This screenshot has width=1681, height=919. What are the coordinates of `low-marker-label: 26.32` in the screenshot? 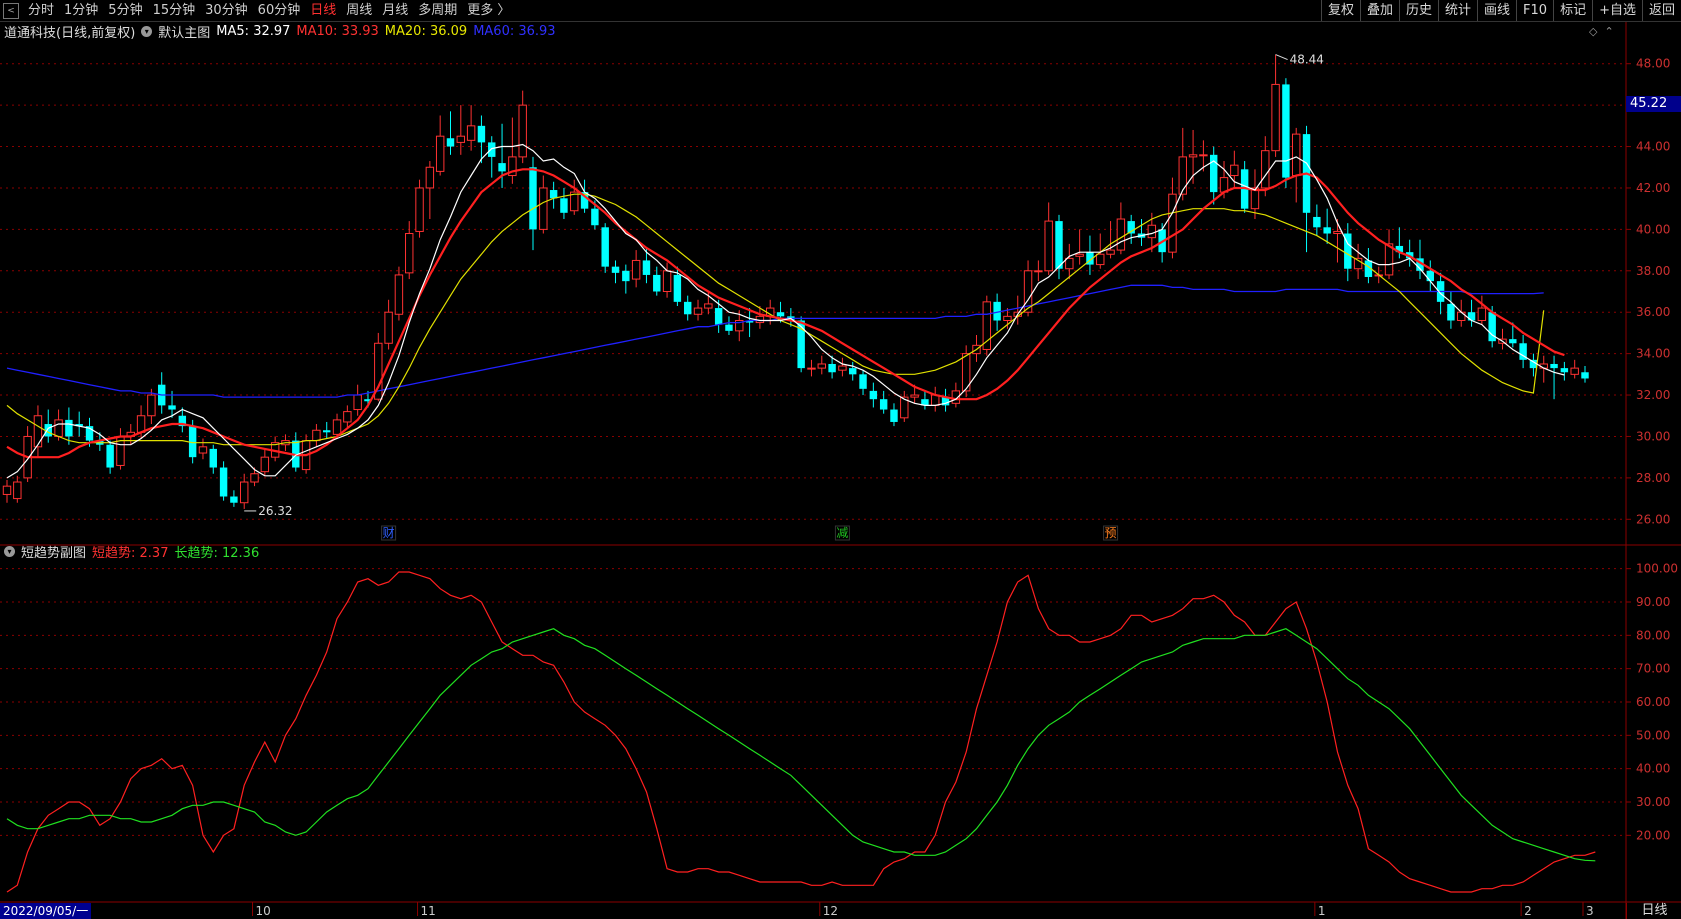 It's located at (275, 511).